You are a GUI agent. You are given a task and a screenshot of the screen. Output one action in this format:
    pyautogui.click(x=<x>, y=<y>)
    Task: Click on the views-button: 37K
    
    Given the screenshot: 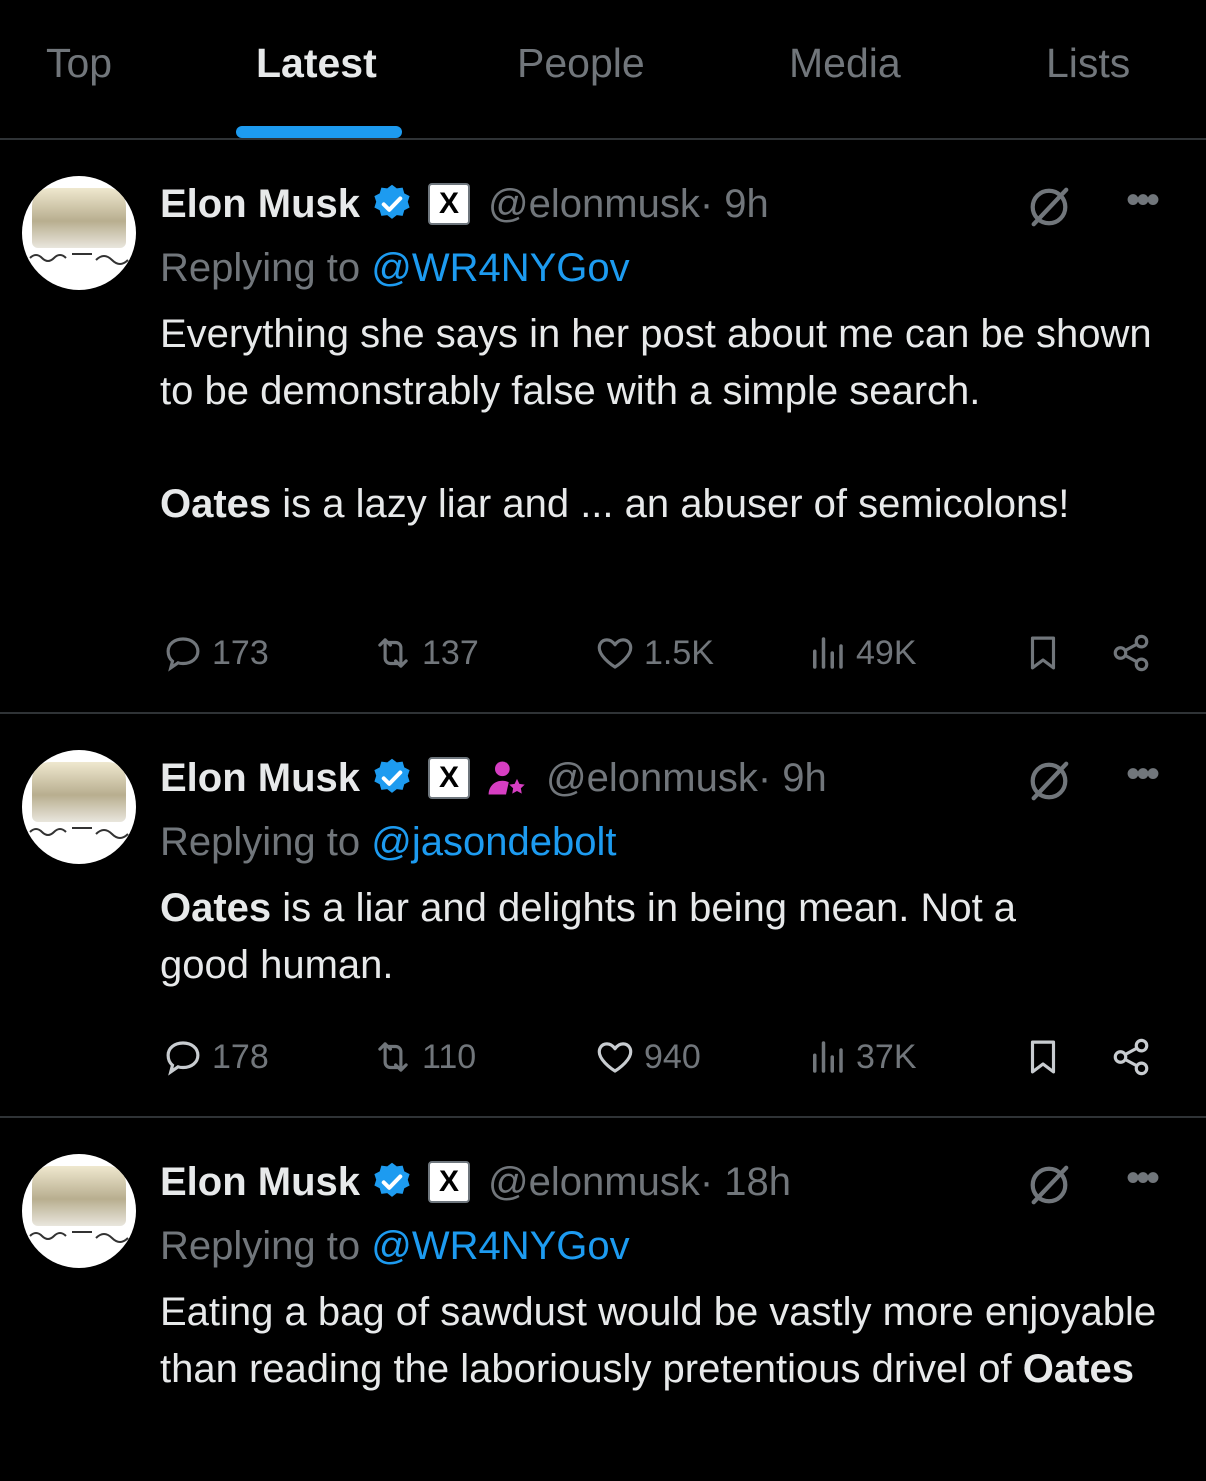 What is the action you would take?
    pyautogui.click(x=861, y=1057)
    